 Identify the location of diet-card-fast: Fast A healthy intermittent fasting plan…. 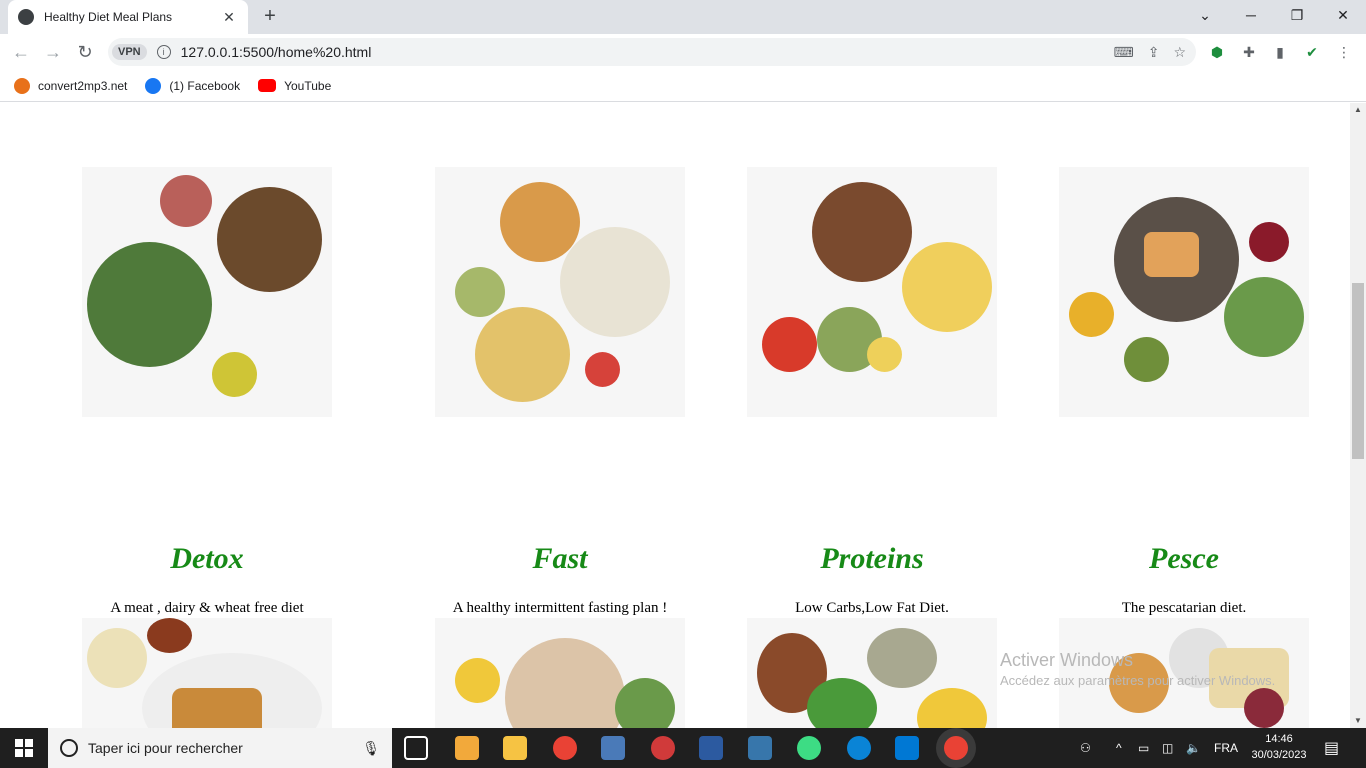
(560, 391).